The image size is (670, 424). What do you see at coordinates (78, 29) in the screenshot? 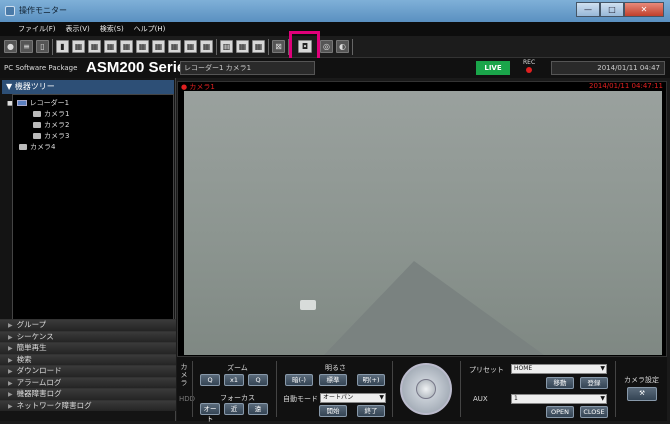
I see `menu-view: 表示(V)` at bounding box center [78, 29].